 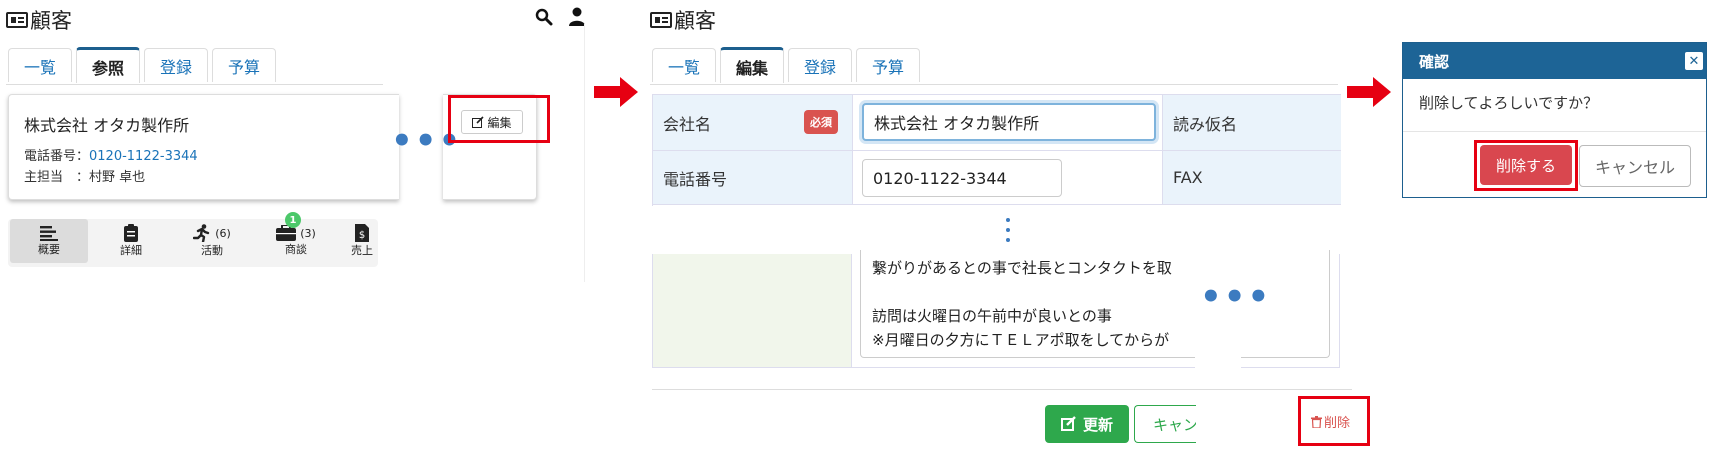 What do you see at coordinates (1316, 421) in the screenshot?
I see `trash-icon` at bounding box center [1316, 421].